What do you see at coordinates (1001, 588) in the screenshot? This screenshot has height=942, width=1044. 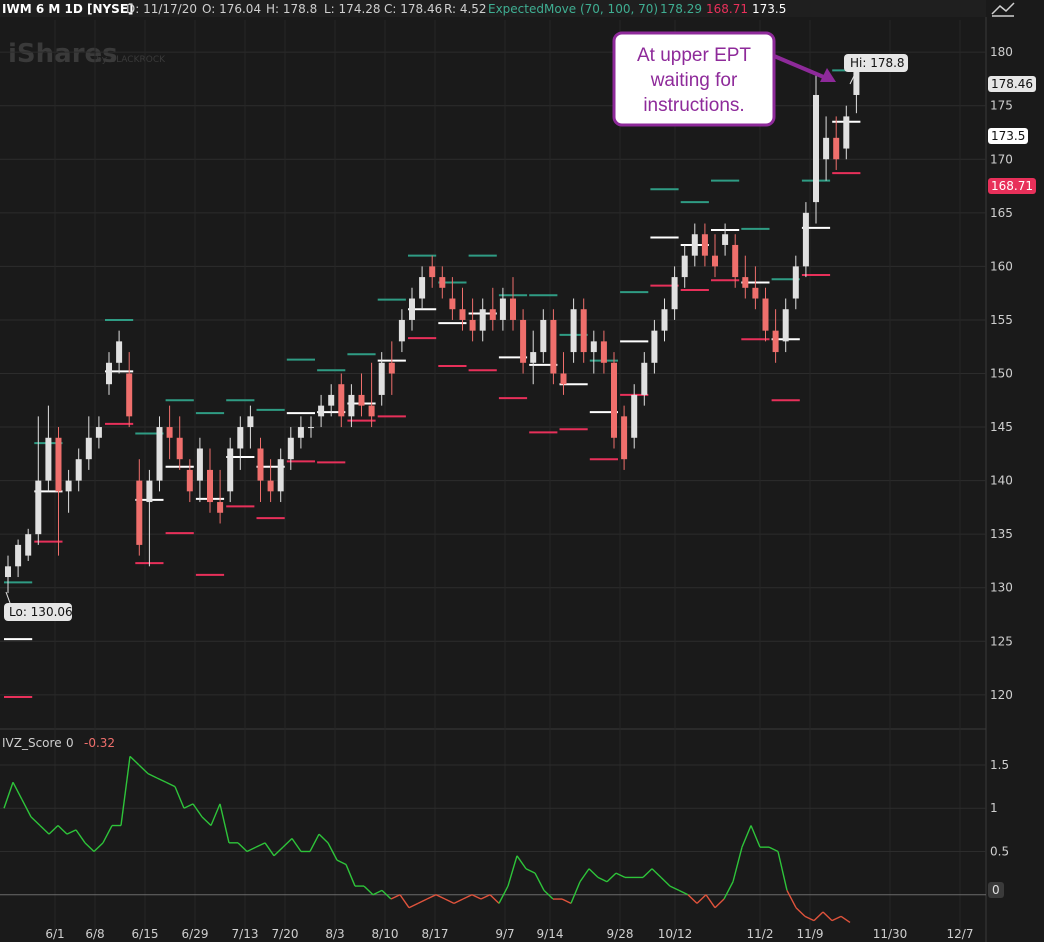 I see `price-tick-label: 130` at bounding box center [1001, 588].